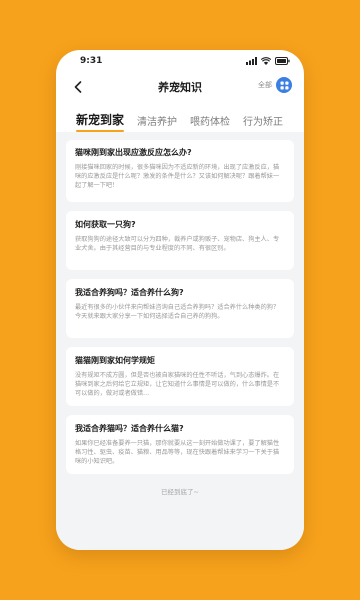  I want to click on tab-new-pet: 新宠到家, so click(100, 121).